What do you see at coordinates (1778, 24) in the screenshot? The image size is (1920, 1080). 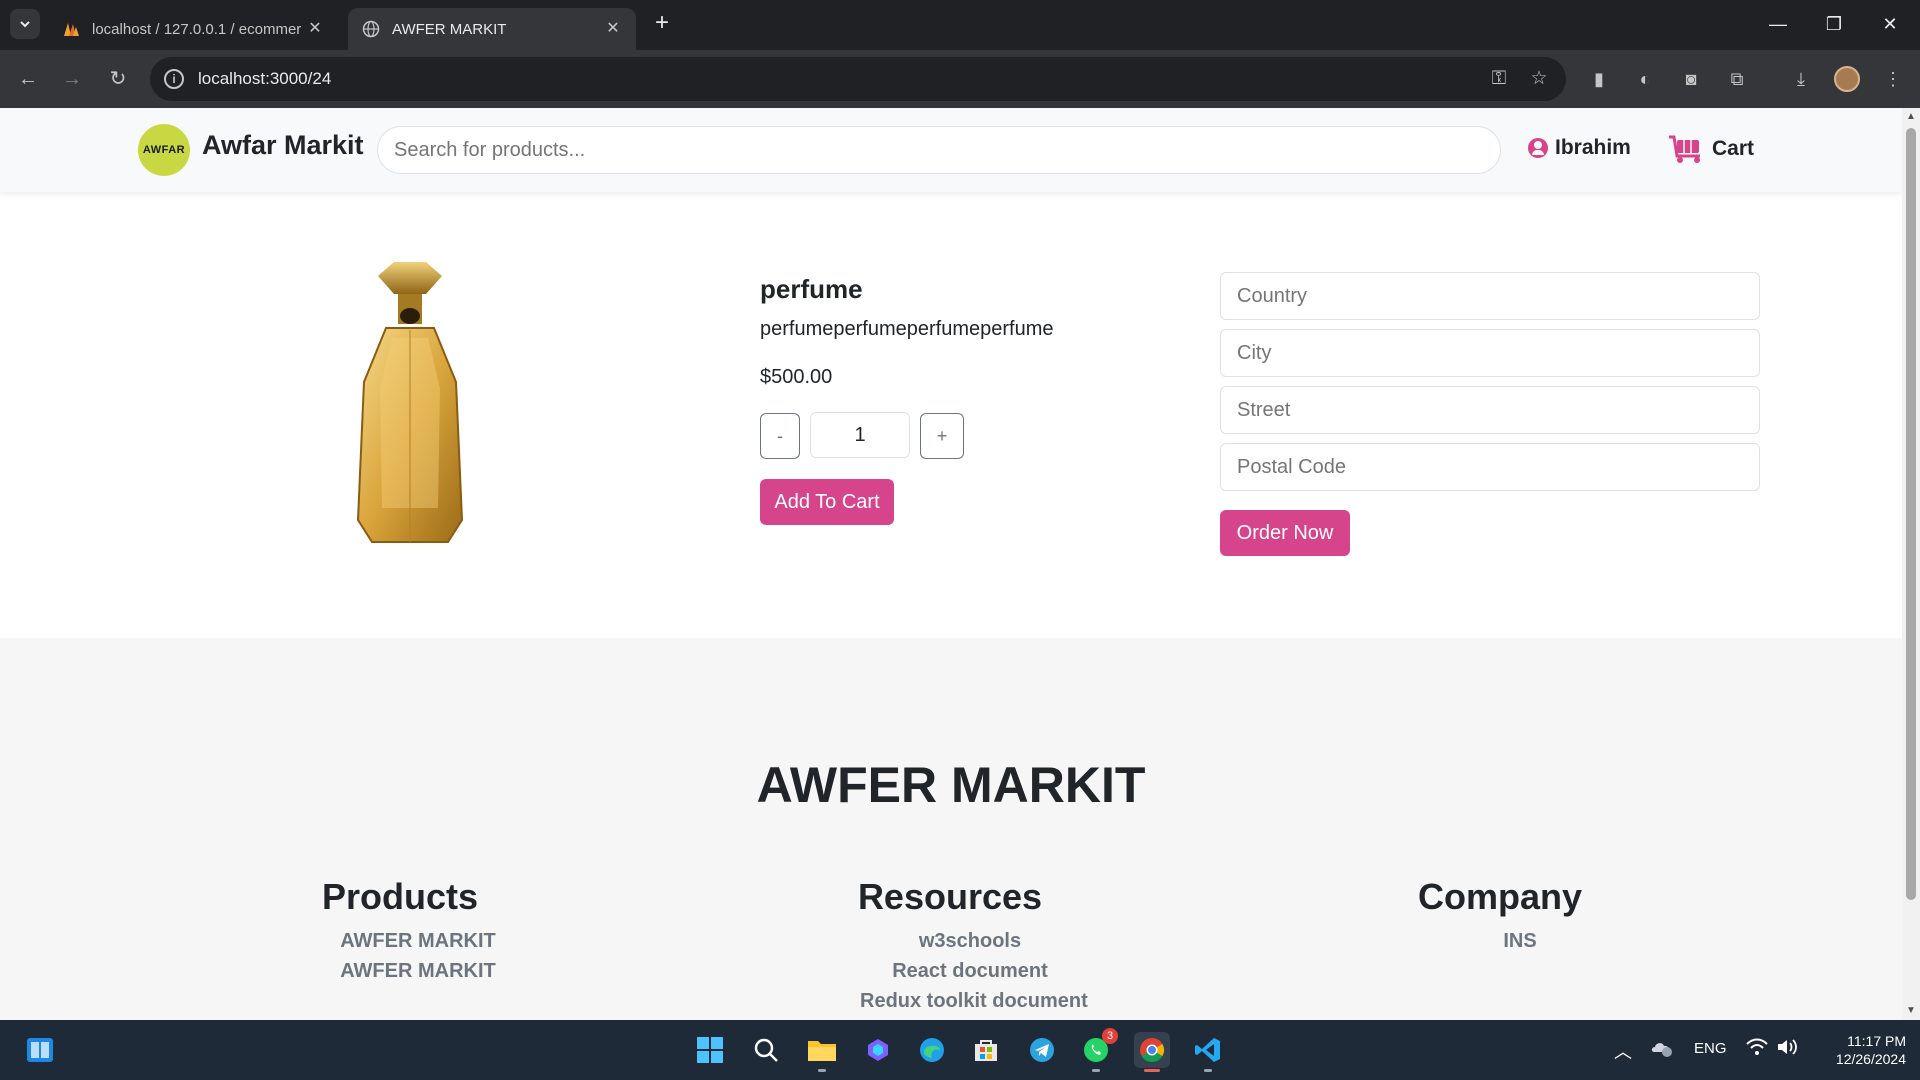 I see `minimize-icon: —` at bounding box center [1778, 24].